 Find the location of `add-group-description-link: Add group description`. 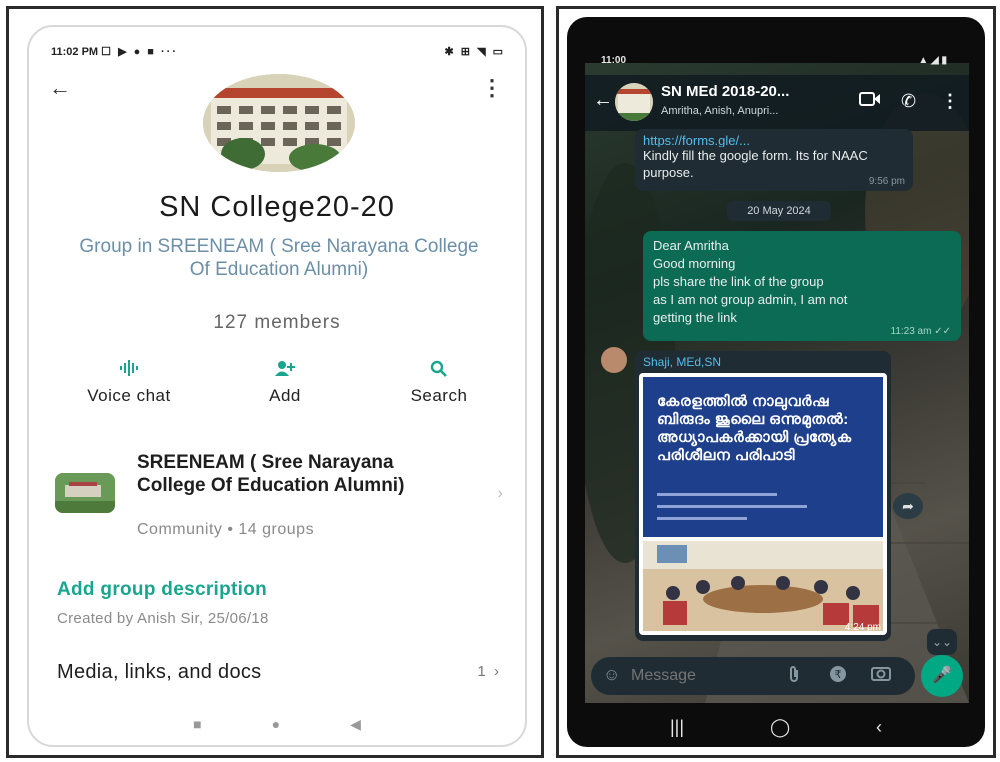

add-group-description-link: Add group description is located at coordinates (162, 590).